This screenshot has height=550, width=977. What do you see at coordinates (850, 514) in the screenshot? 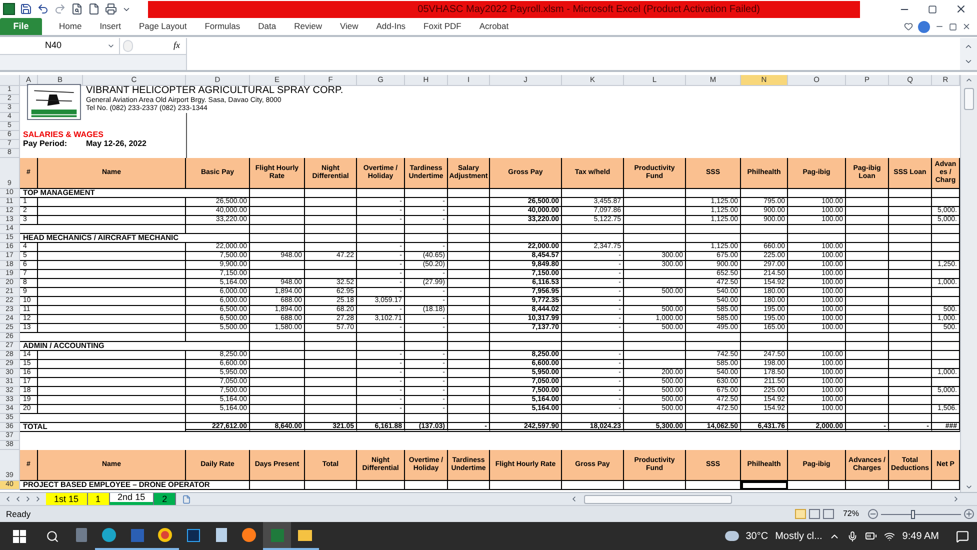
I see `zoom-level: 72%` at bounding box center [850, 514].